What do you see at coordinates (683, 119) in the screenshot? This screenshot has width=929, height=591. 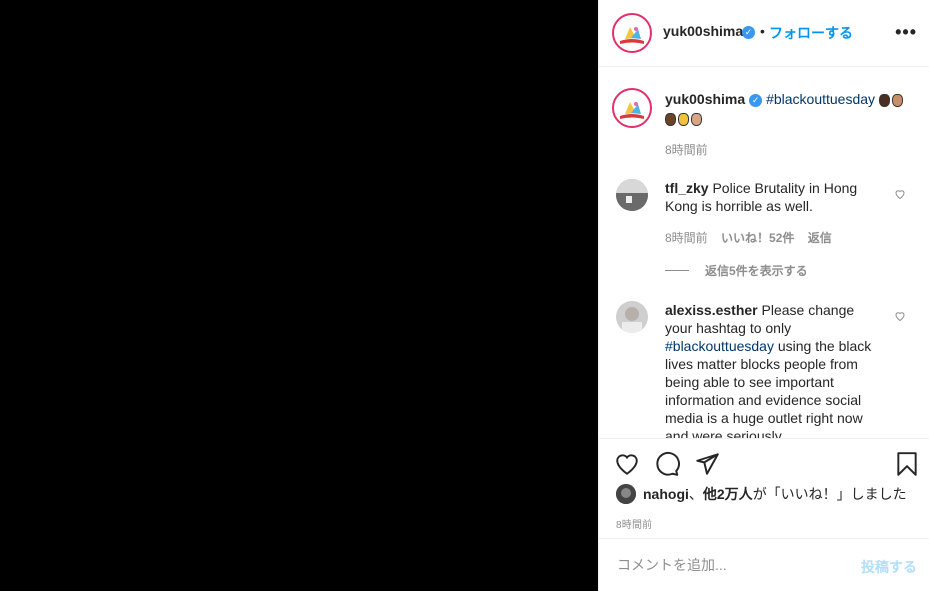 I see `raised-fist-yellow-emoji-icon` at bounding box center [683, 119].